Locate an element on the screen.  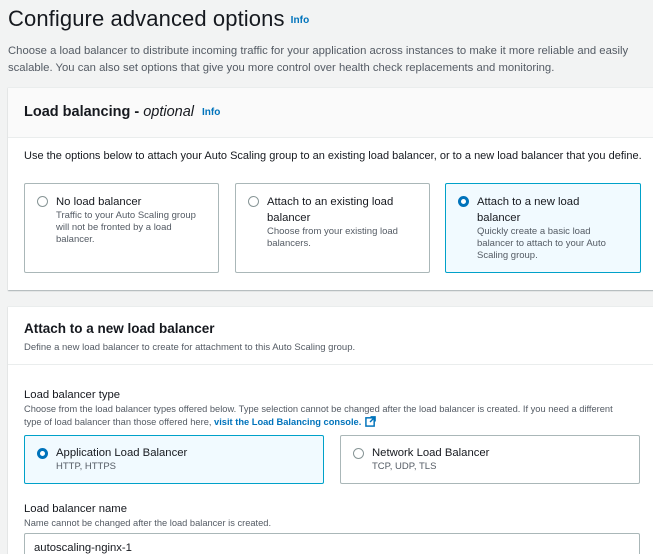
radio-new-load-balancer is located at coordinates (463, 201).